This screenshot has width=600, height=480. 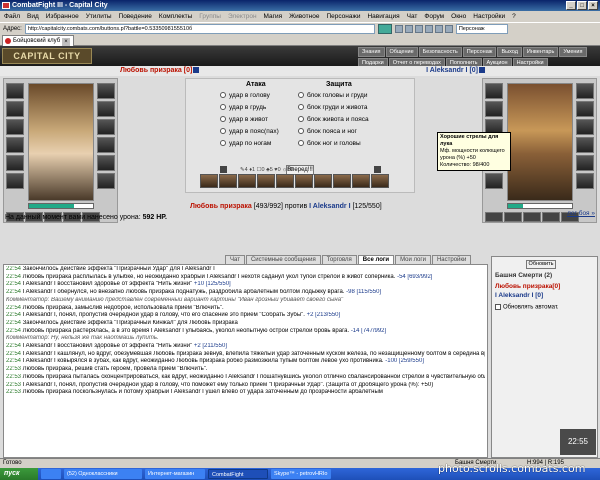 I want to click on defense-option-5: блок ног и головы, so click(x=329, y=143).